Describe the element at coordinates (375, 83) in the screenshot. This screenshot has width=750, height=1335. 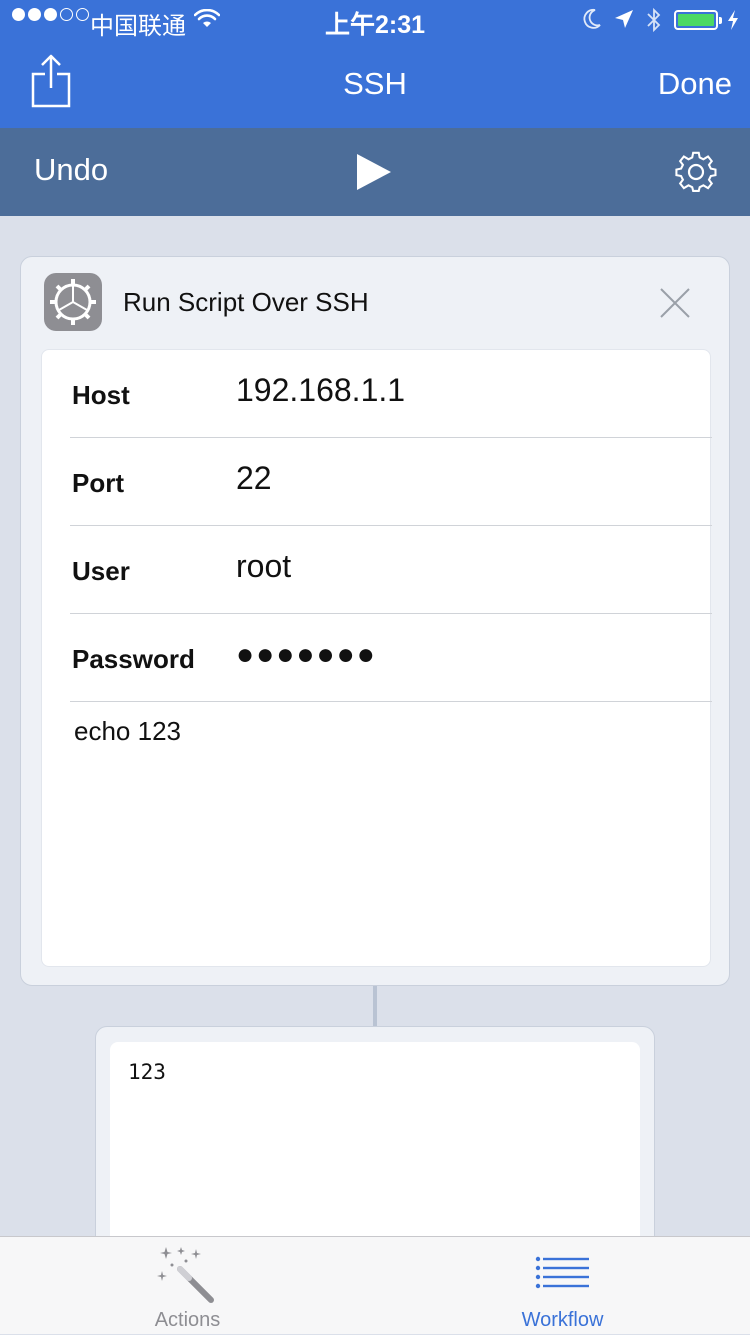
I see `page-title: SSH` at that location.